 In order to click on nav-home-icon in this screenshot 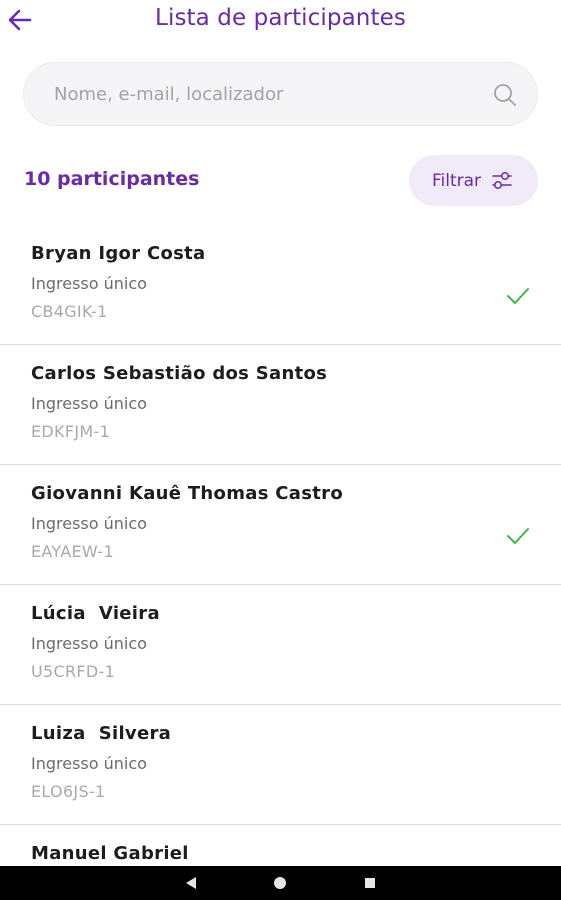, I will do `click(280, 883)`.